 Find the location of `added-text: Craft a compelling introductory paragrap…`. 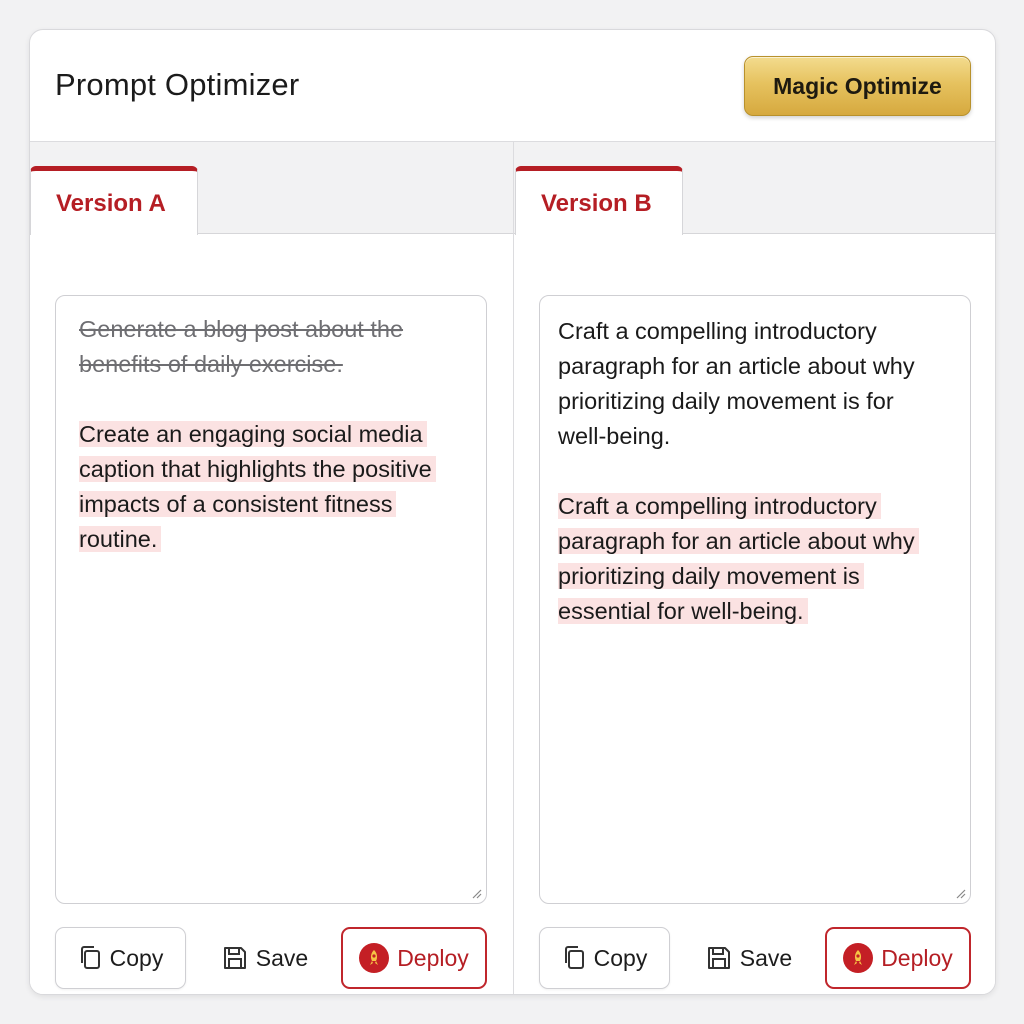

added-text: Craft a compelling introductory paragrap… is located at coordinates (738, 558).